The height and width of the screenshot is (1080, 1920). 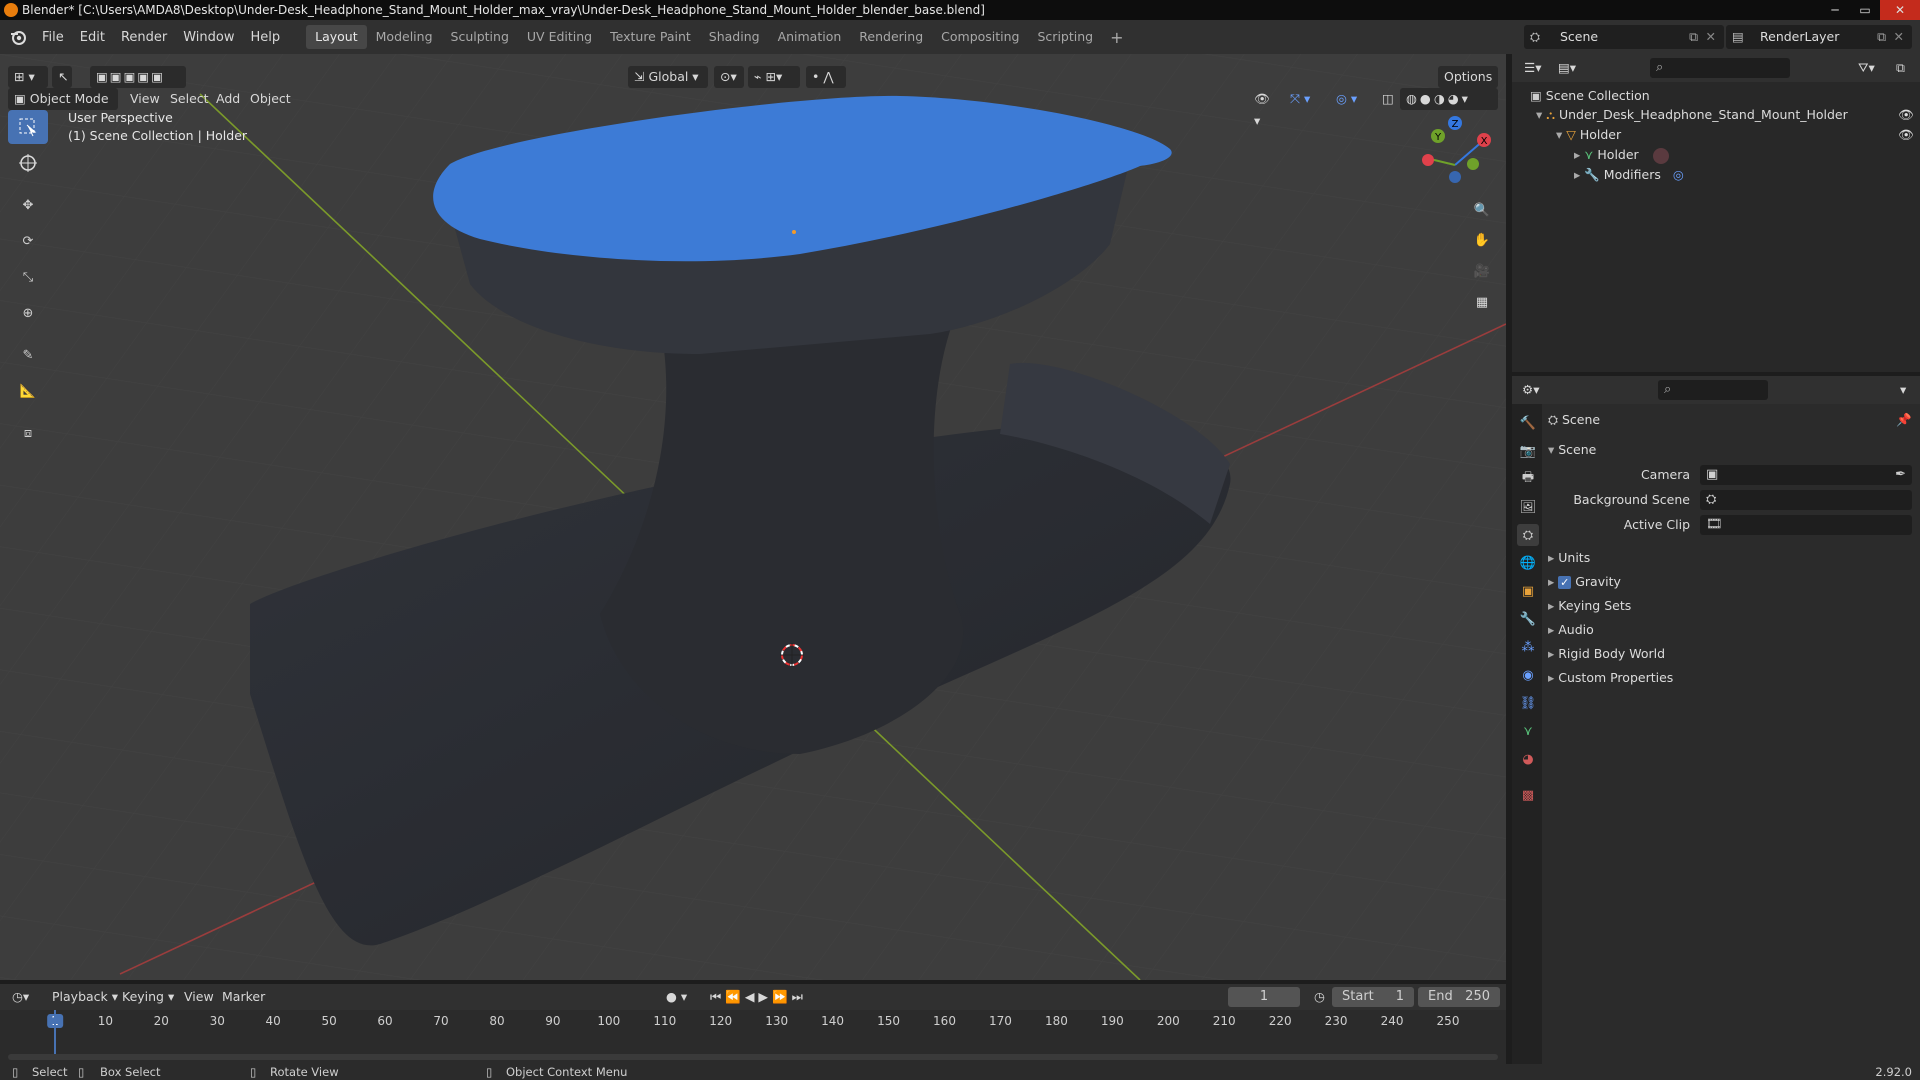 I want to click on world-tab-icon: 🌐, so click(x=1528, y=563).